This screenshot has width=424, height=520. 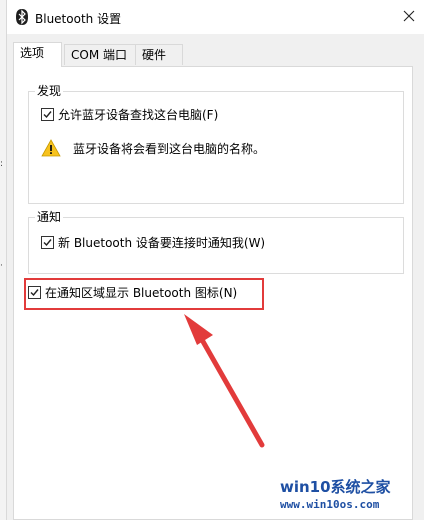 What do you see at coordinates (335, 487) in the screenshot?
I see `watermark-logo-text: win10系统之家` at bounding box center [335, 487].